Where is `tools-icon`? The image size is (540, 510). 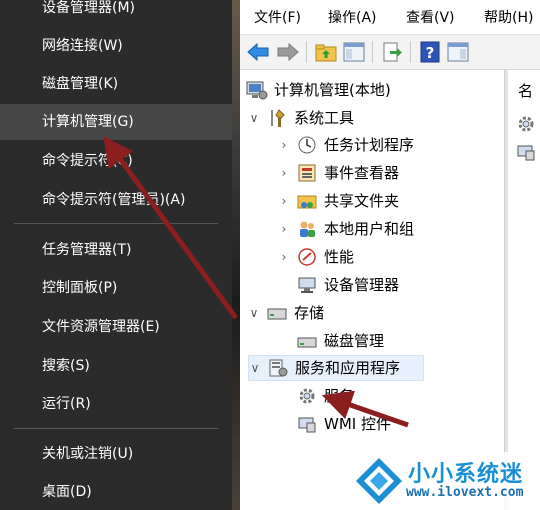
tools-icon is located at coordinates (277, 118).